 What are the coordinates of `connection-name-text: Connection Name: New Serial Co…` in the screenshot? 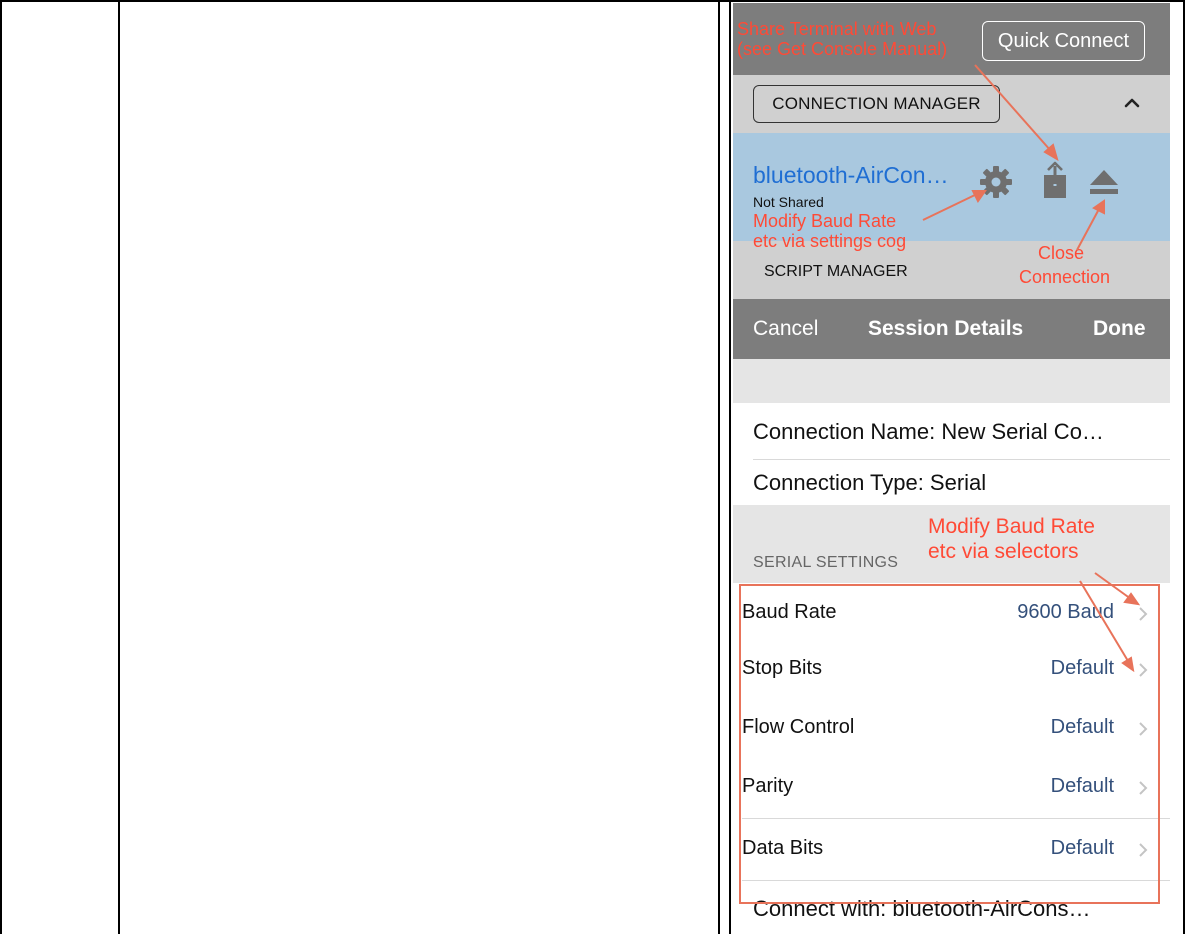 It's located at (928, 431).